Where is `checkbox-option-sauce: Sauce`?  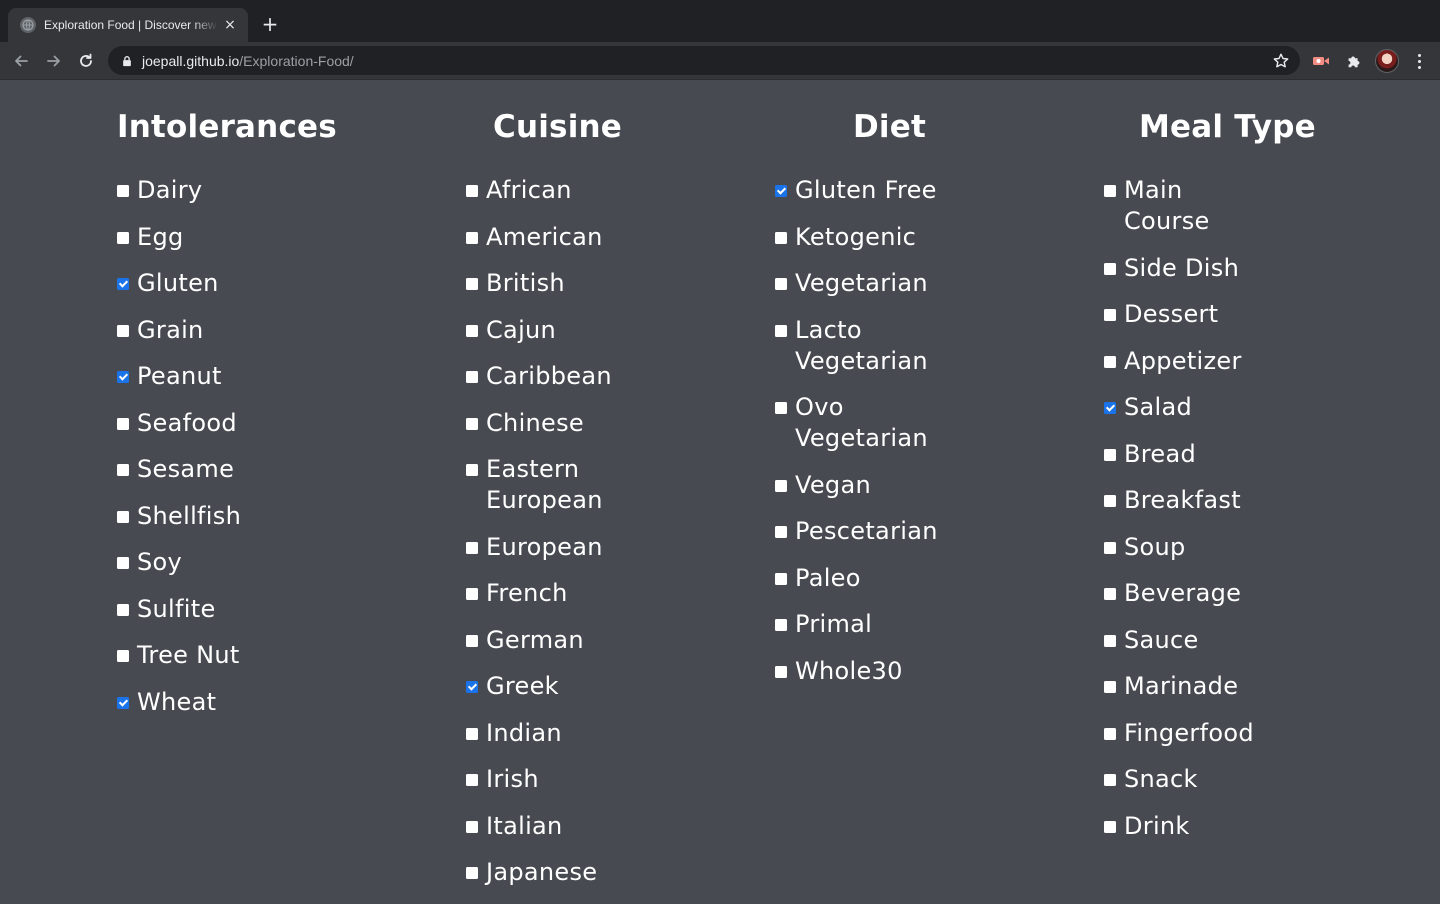 checkbox-option-sauce: Sauce is located at coordinates (1179, 640).